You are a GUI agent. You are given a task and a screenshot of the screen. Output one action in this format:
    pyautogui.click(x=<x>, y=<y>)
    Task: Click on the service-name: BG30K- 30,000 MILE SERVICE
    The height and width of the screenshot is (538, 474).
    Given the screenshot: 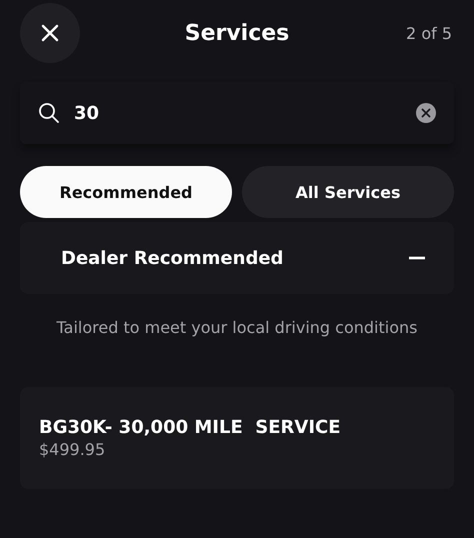 What is the action you would take?
    pyautogui.click(x=190, y=427)
    